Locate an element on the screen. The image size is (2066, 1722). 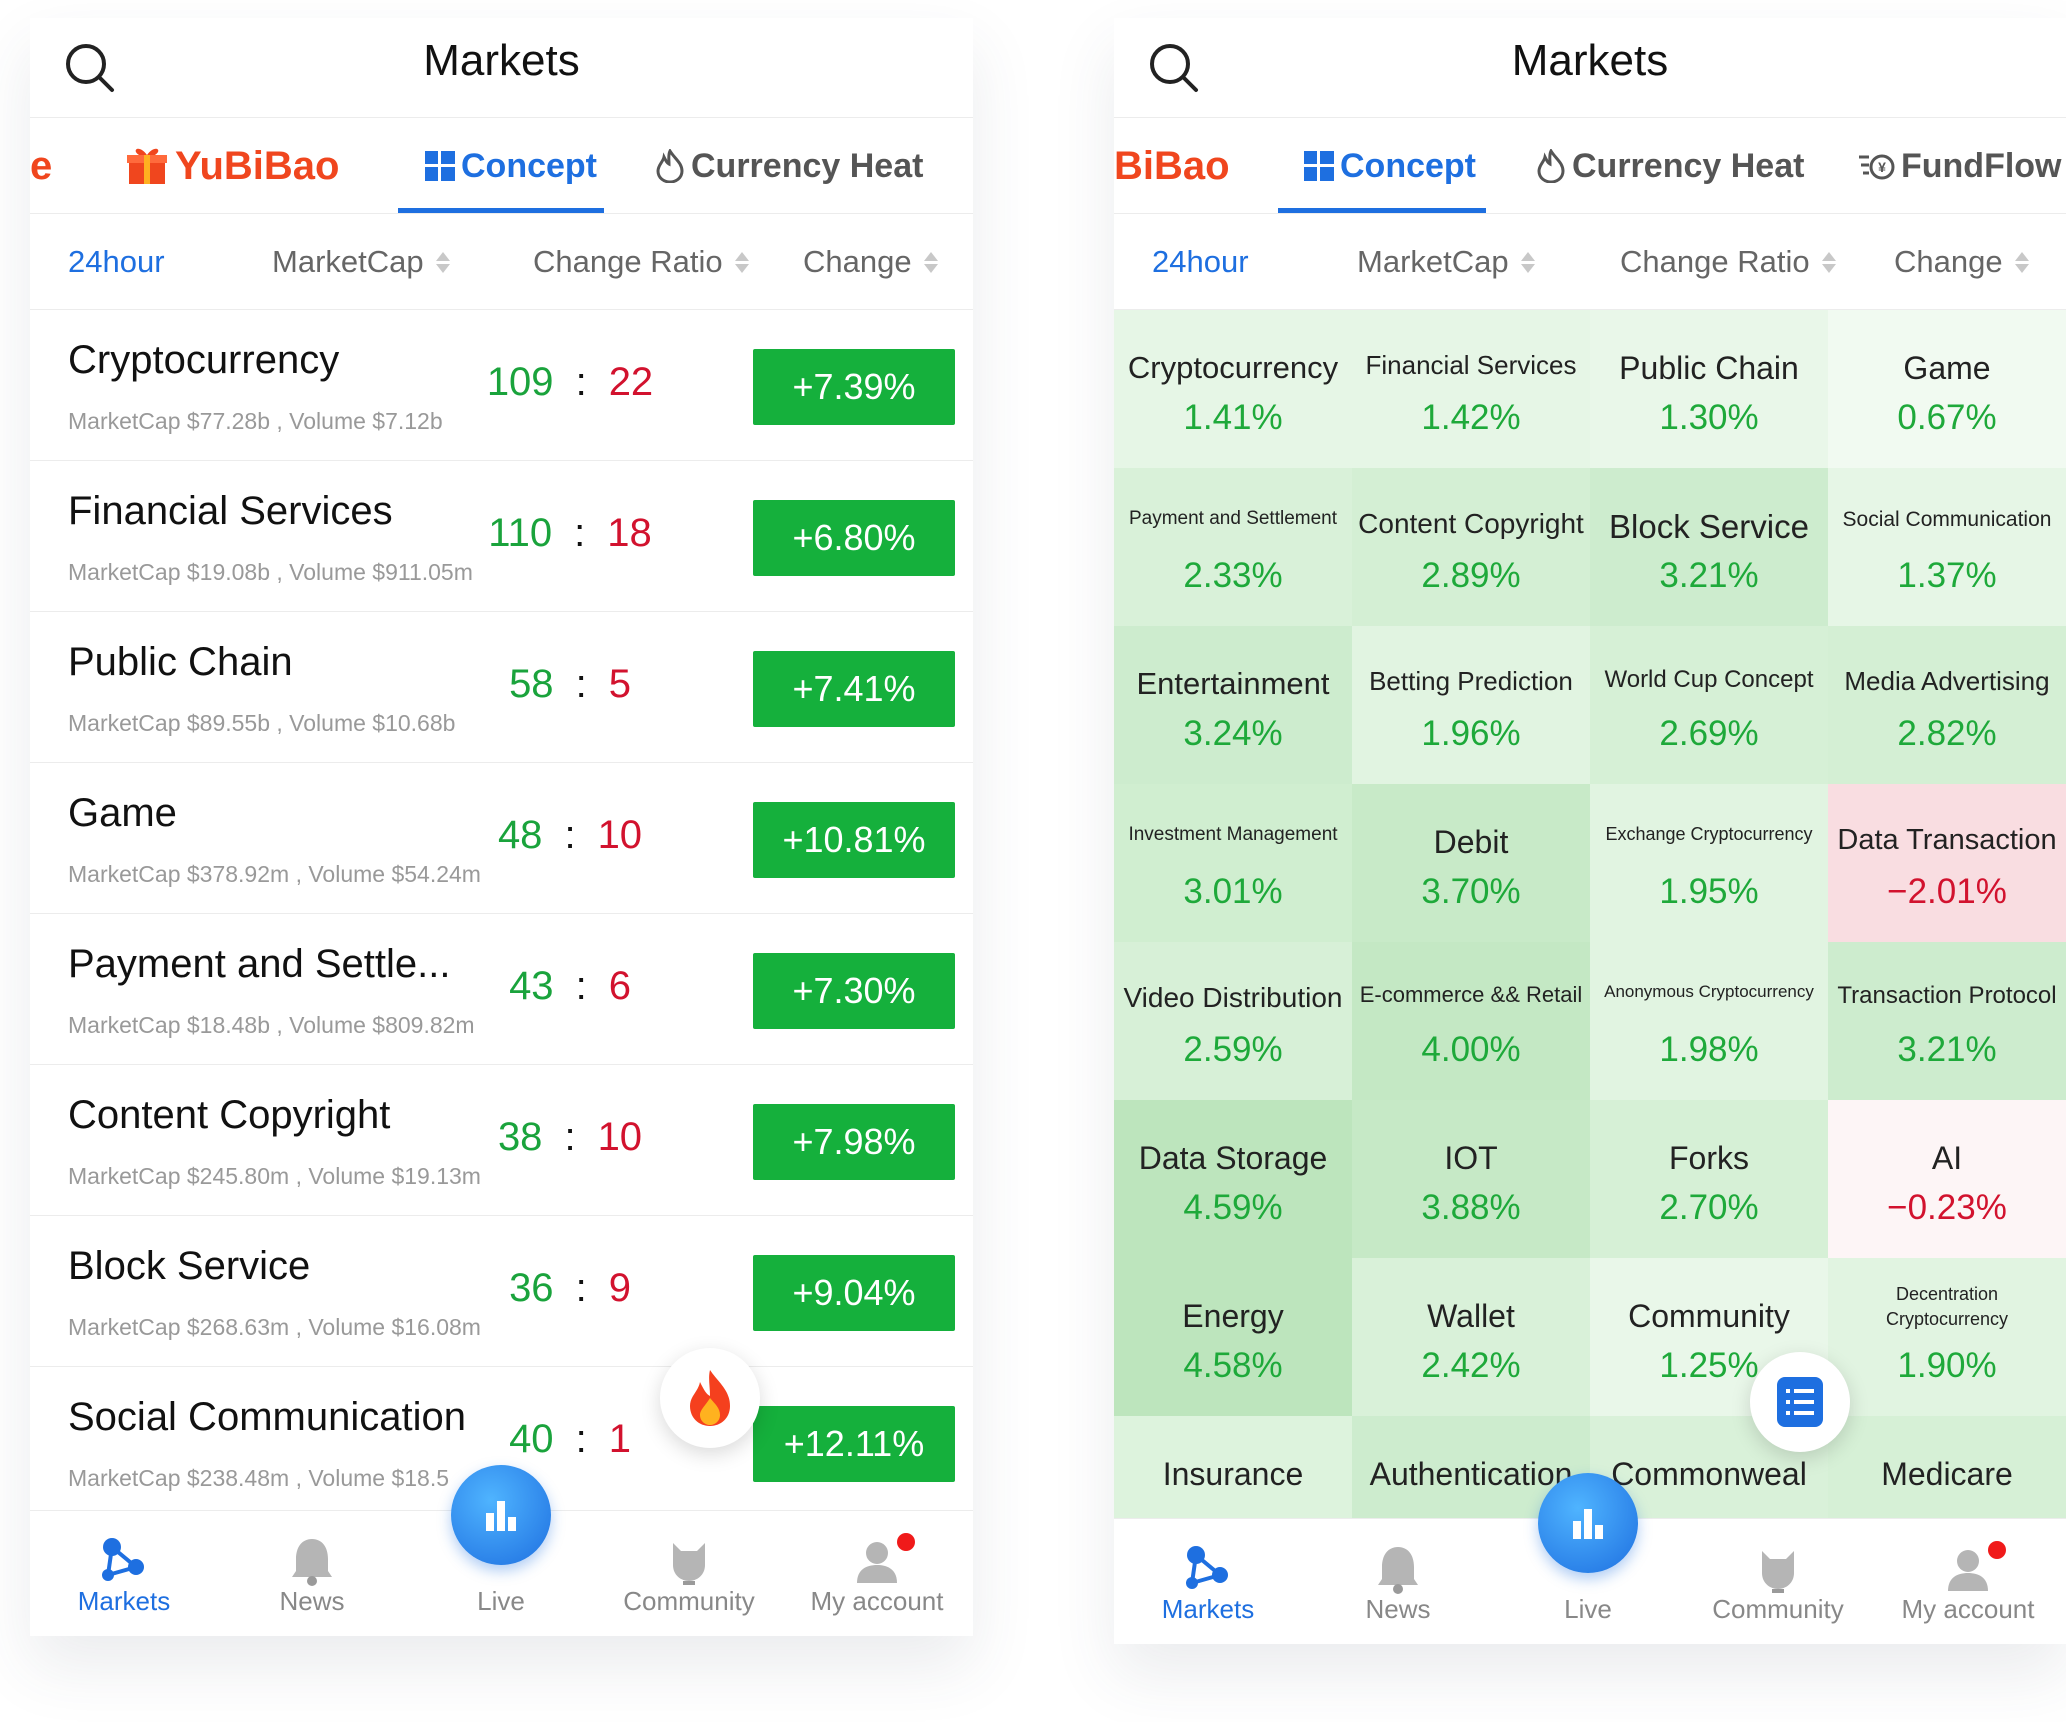
heatmap-cell: Energy 4.58% is located at coordinates (1233, 1337).